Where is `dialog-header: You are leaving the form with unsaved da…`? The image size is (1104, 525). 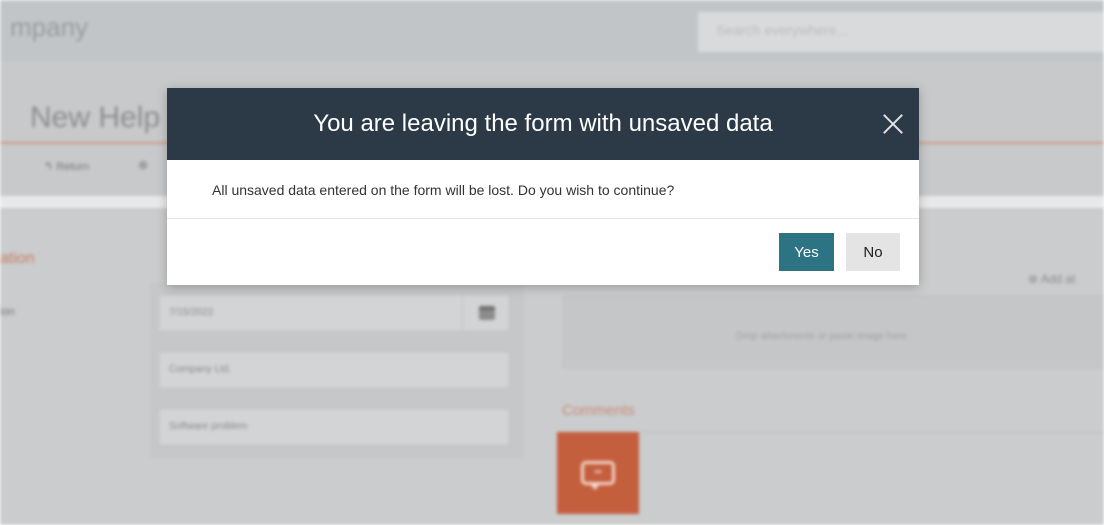
dialog-header: You are leaving the form with unsaved da… is located at coordinates (543, 124).